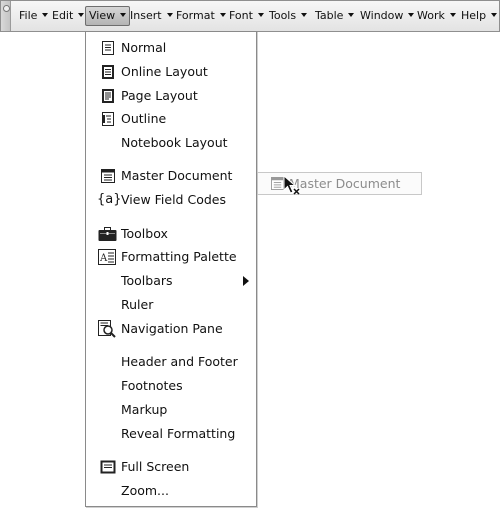 The width and height of the screenshot is (500, 508). Describe the element at coordinates (345, 183) in the screenshot. I see `ghost-label: Master Document` at that location.